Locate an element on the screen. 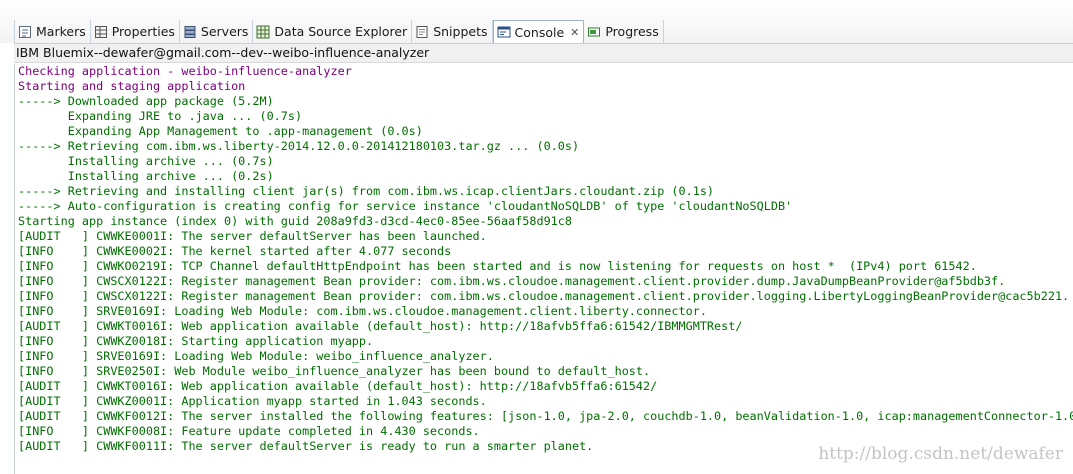 This screenshot has height=474, width=1073. console-line: Installing archive ... (0.7s) is located at coordinates (146, 161).